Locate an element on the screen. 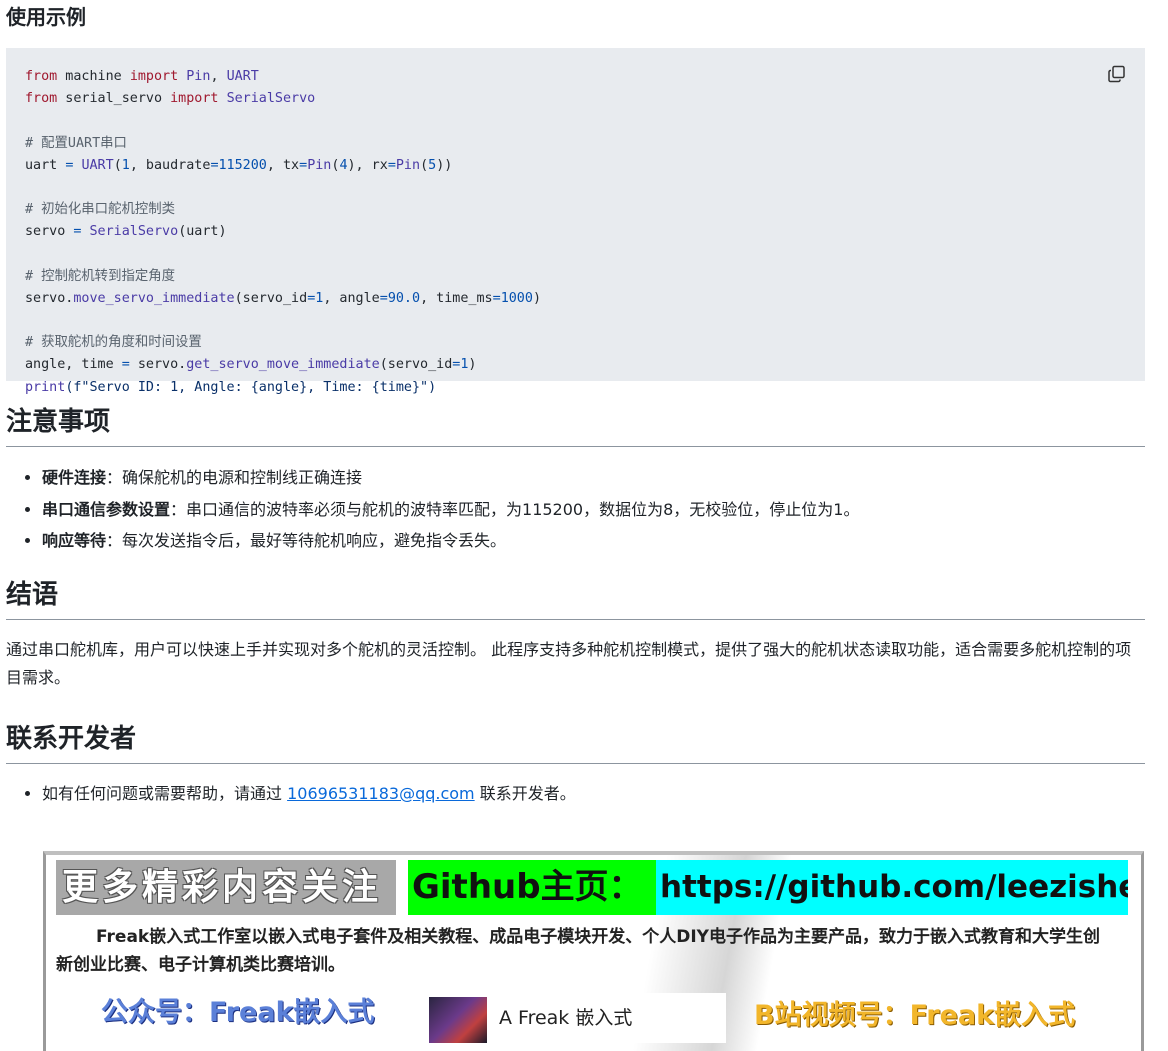  code-token: print is located at coordinates (45, 387).